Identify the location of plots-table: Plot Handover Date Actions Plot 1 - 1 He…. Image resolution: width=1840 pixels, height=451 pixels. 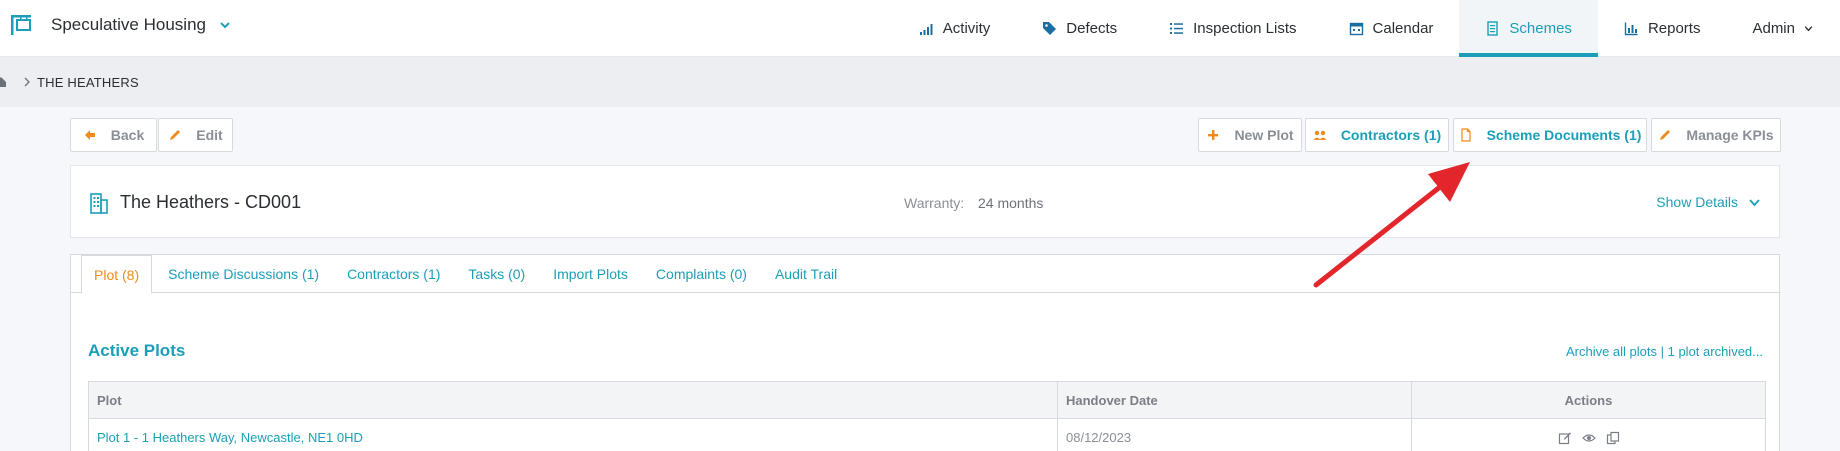
(927, 416).